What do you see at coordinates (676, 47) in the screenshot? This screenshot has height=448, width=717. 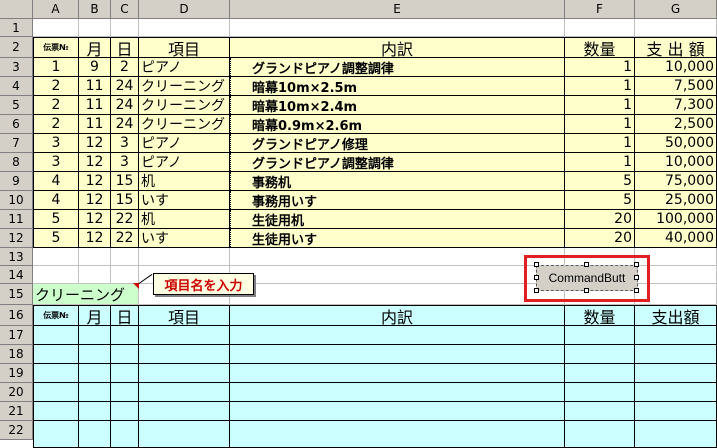 I see `table1-header-amount: 支 出 額` at bounding box center [676, 47].